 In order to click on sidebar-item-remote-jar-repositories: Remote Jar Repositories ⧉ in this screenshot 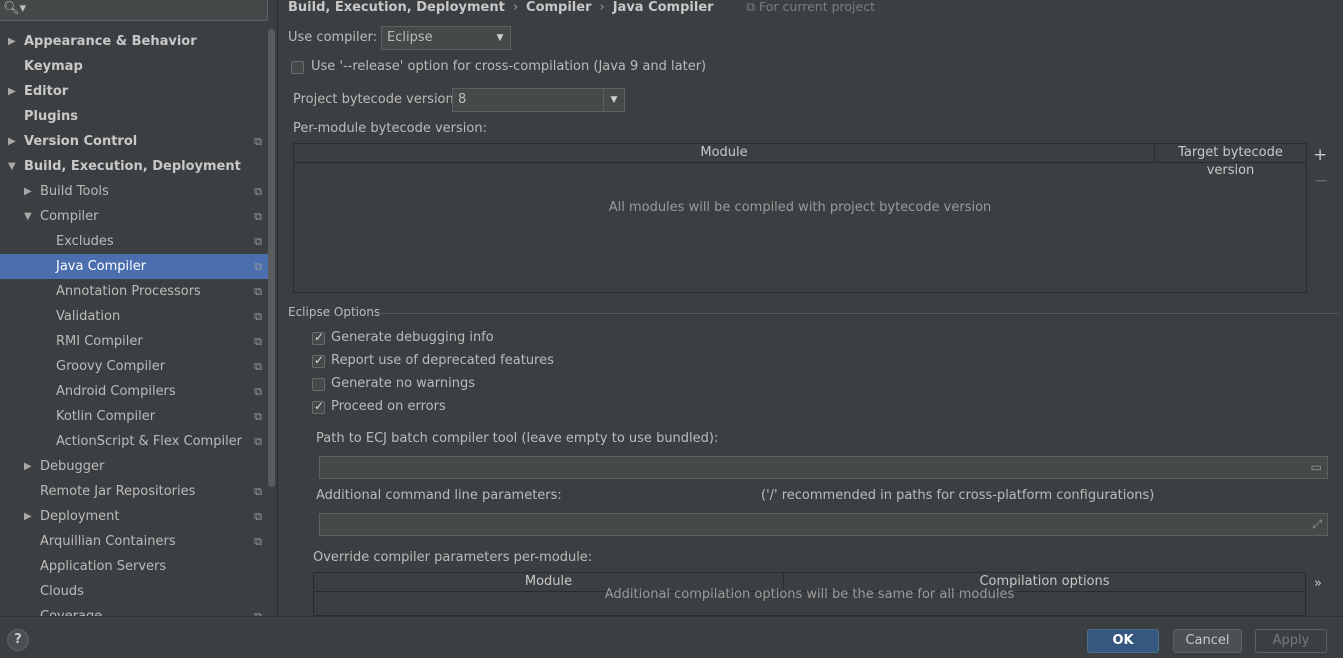, I will do `click(134, 491)`.